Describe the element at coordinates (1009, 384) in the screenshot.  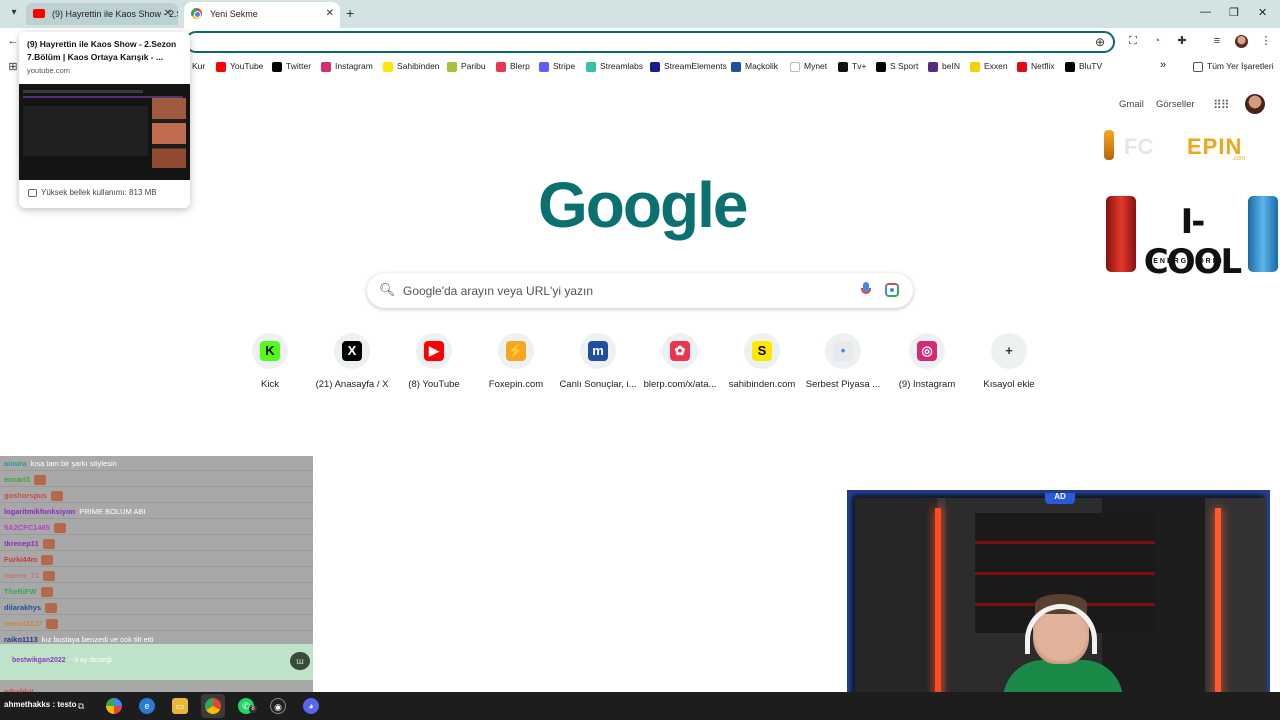
I see `shortcut-label: Kısayol ekle` at that location.